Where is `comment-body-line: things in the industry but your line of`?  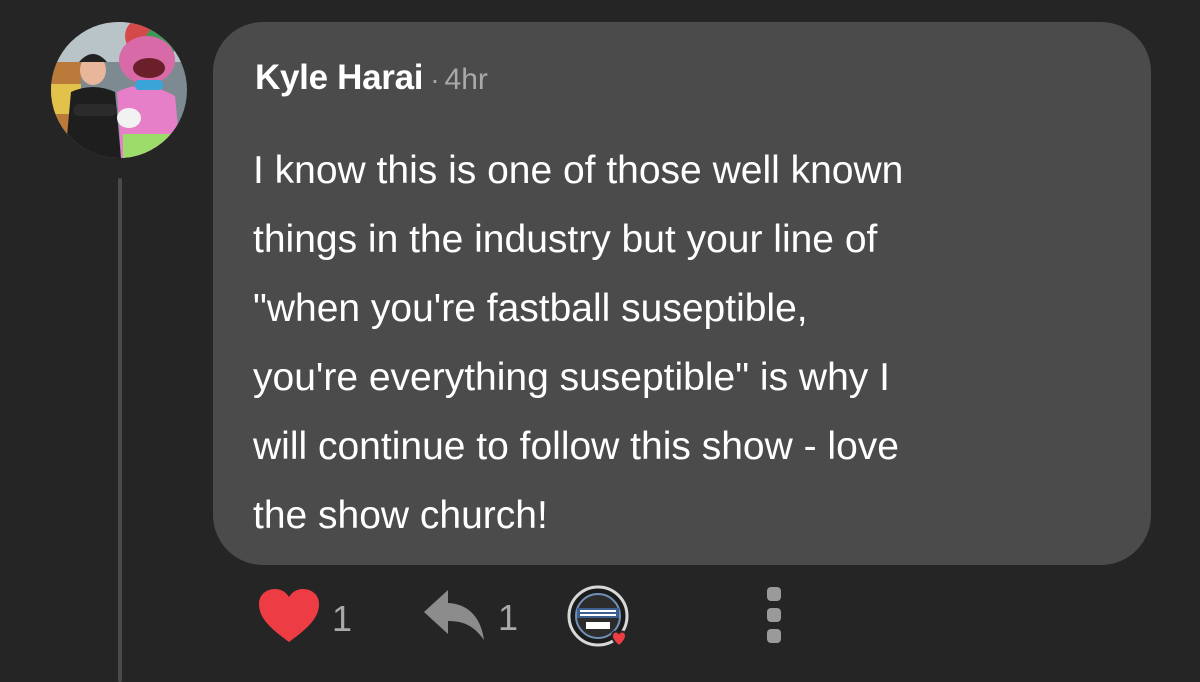 comment-body-line: things in the industry but your line of is located at coordinates (565, 239).